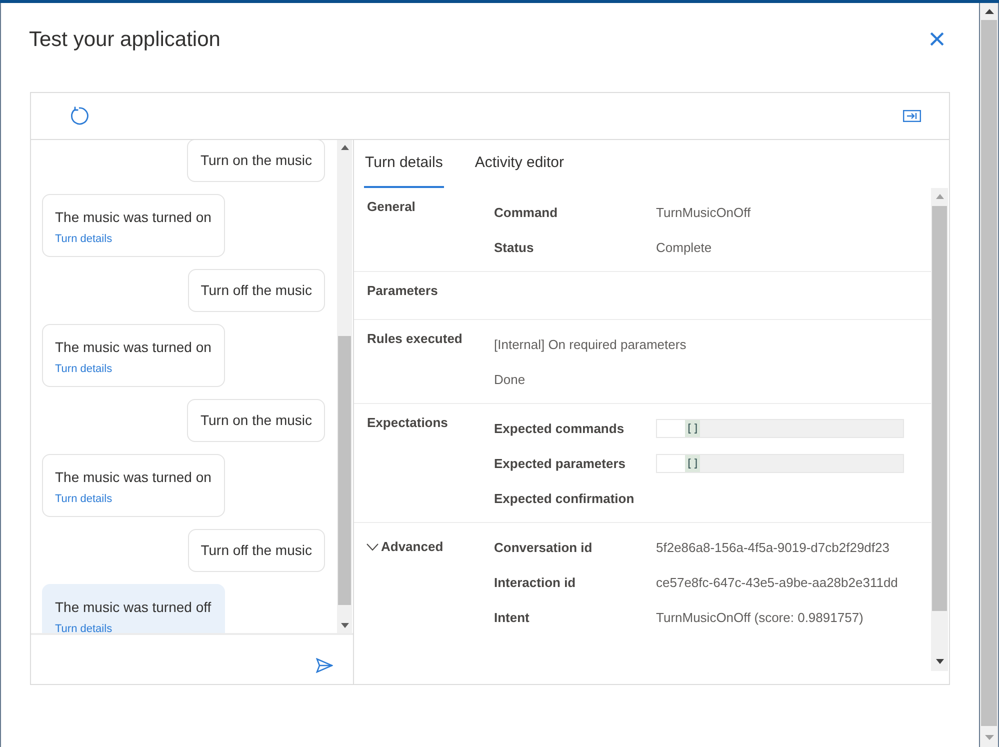  What do you see at coordinates (520, 164) in the screenshot?
I see `tab: Activity editor` at bounding box center [520, 164].